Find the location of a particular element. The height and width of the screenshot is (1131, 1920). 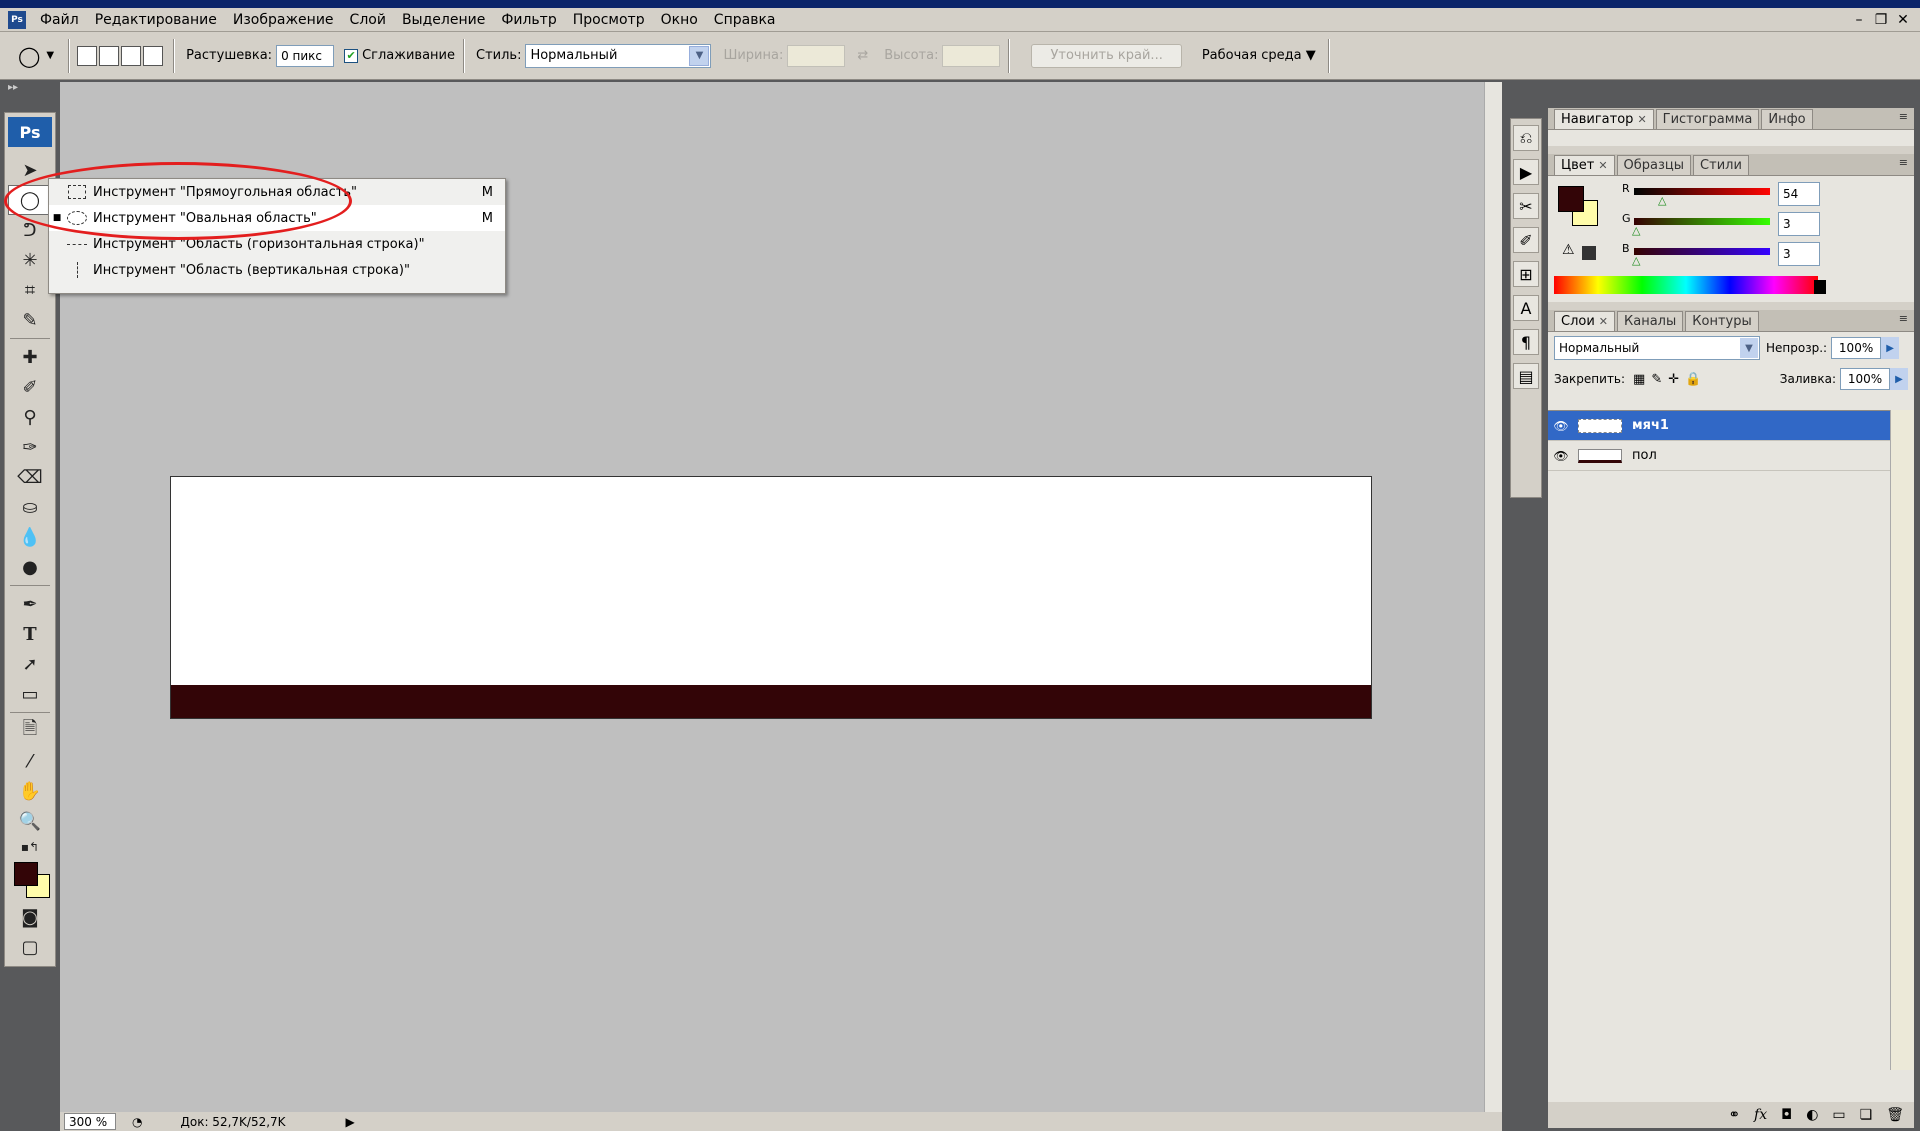

eraser-tool-icon: ⌫ is located at coordinates (30, 477).